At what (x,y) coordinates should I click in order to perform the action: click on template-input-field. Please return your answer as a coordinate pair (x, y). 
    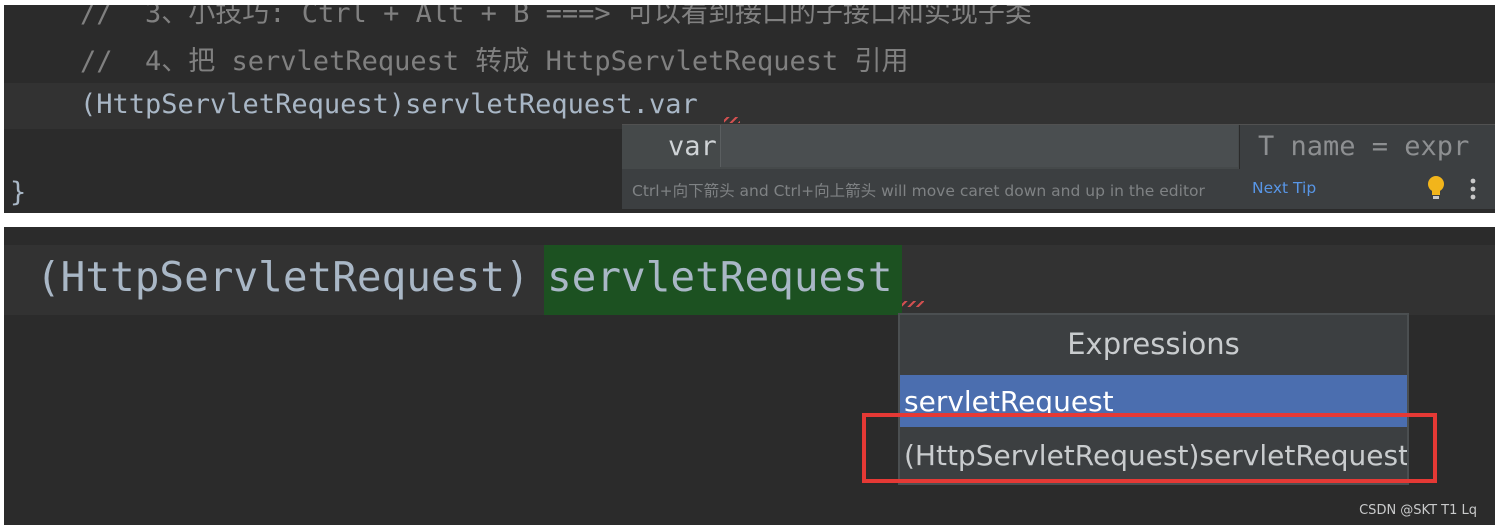
    Looking at the image, I should click on (979, 146).